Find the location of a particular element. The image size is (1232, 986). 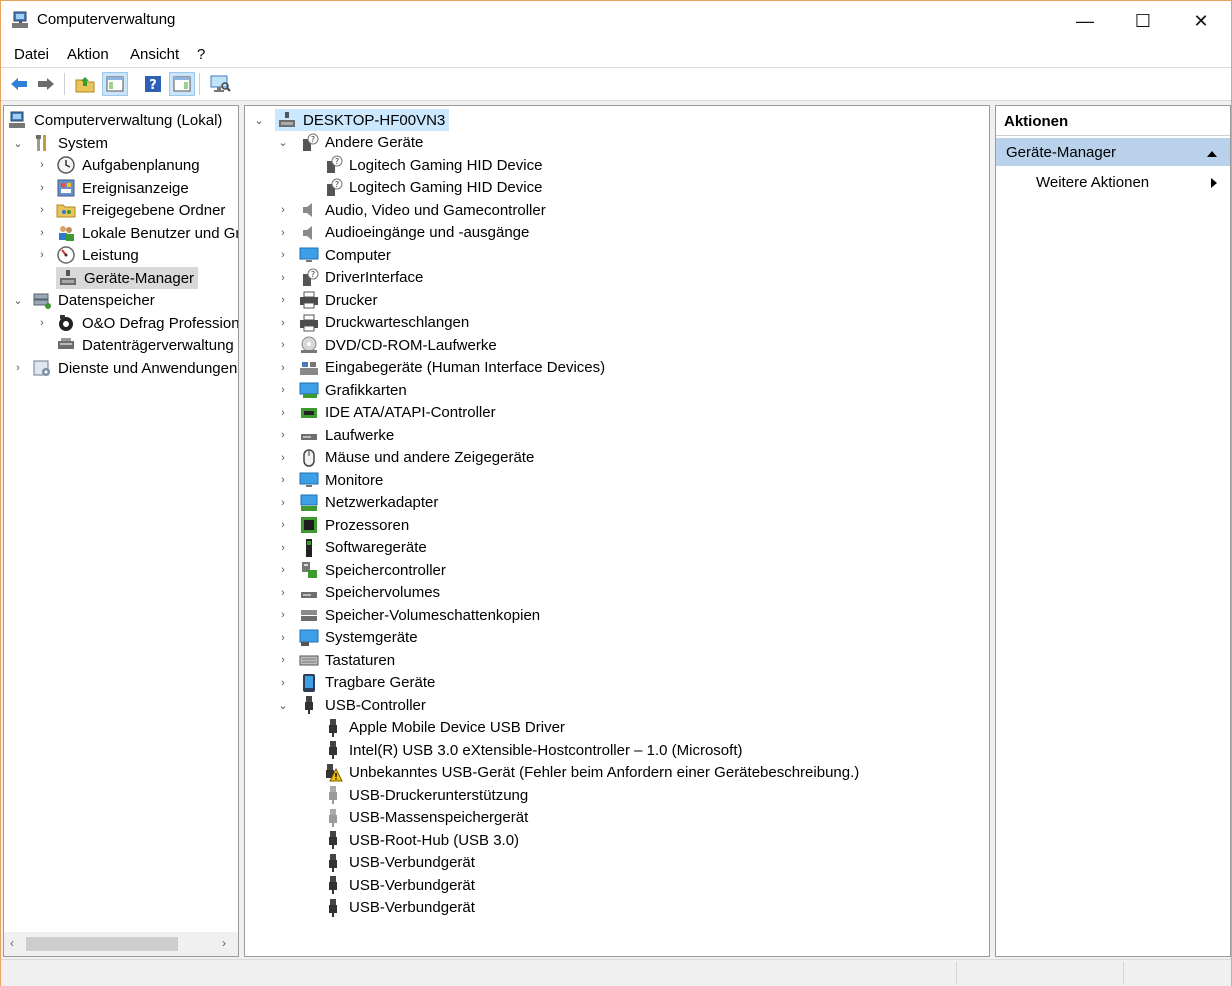

scroll-right-icon: › is located at coordinates (224, 943).